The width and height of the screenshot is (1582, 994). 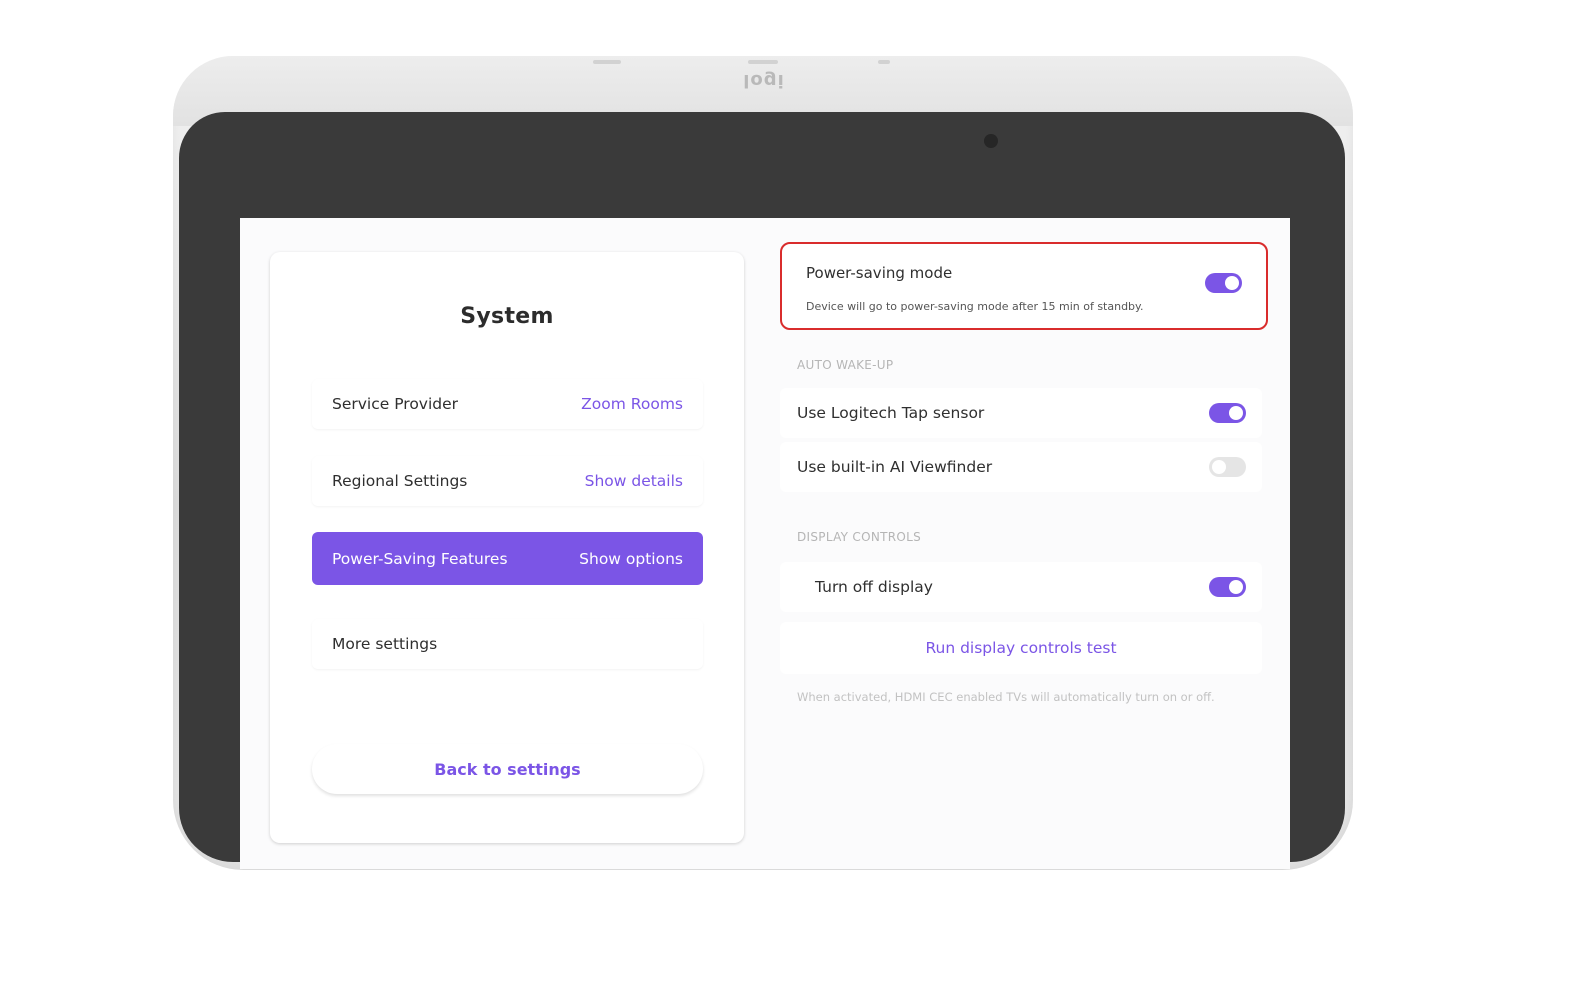 What do you see at coordinates (874, 587) in the screenshot?
I see `turn-off-display-label: Turn off display` at bounding box center [874, 587].